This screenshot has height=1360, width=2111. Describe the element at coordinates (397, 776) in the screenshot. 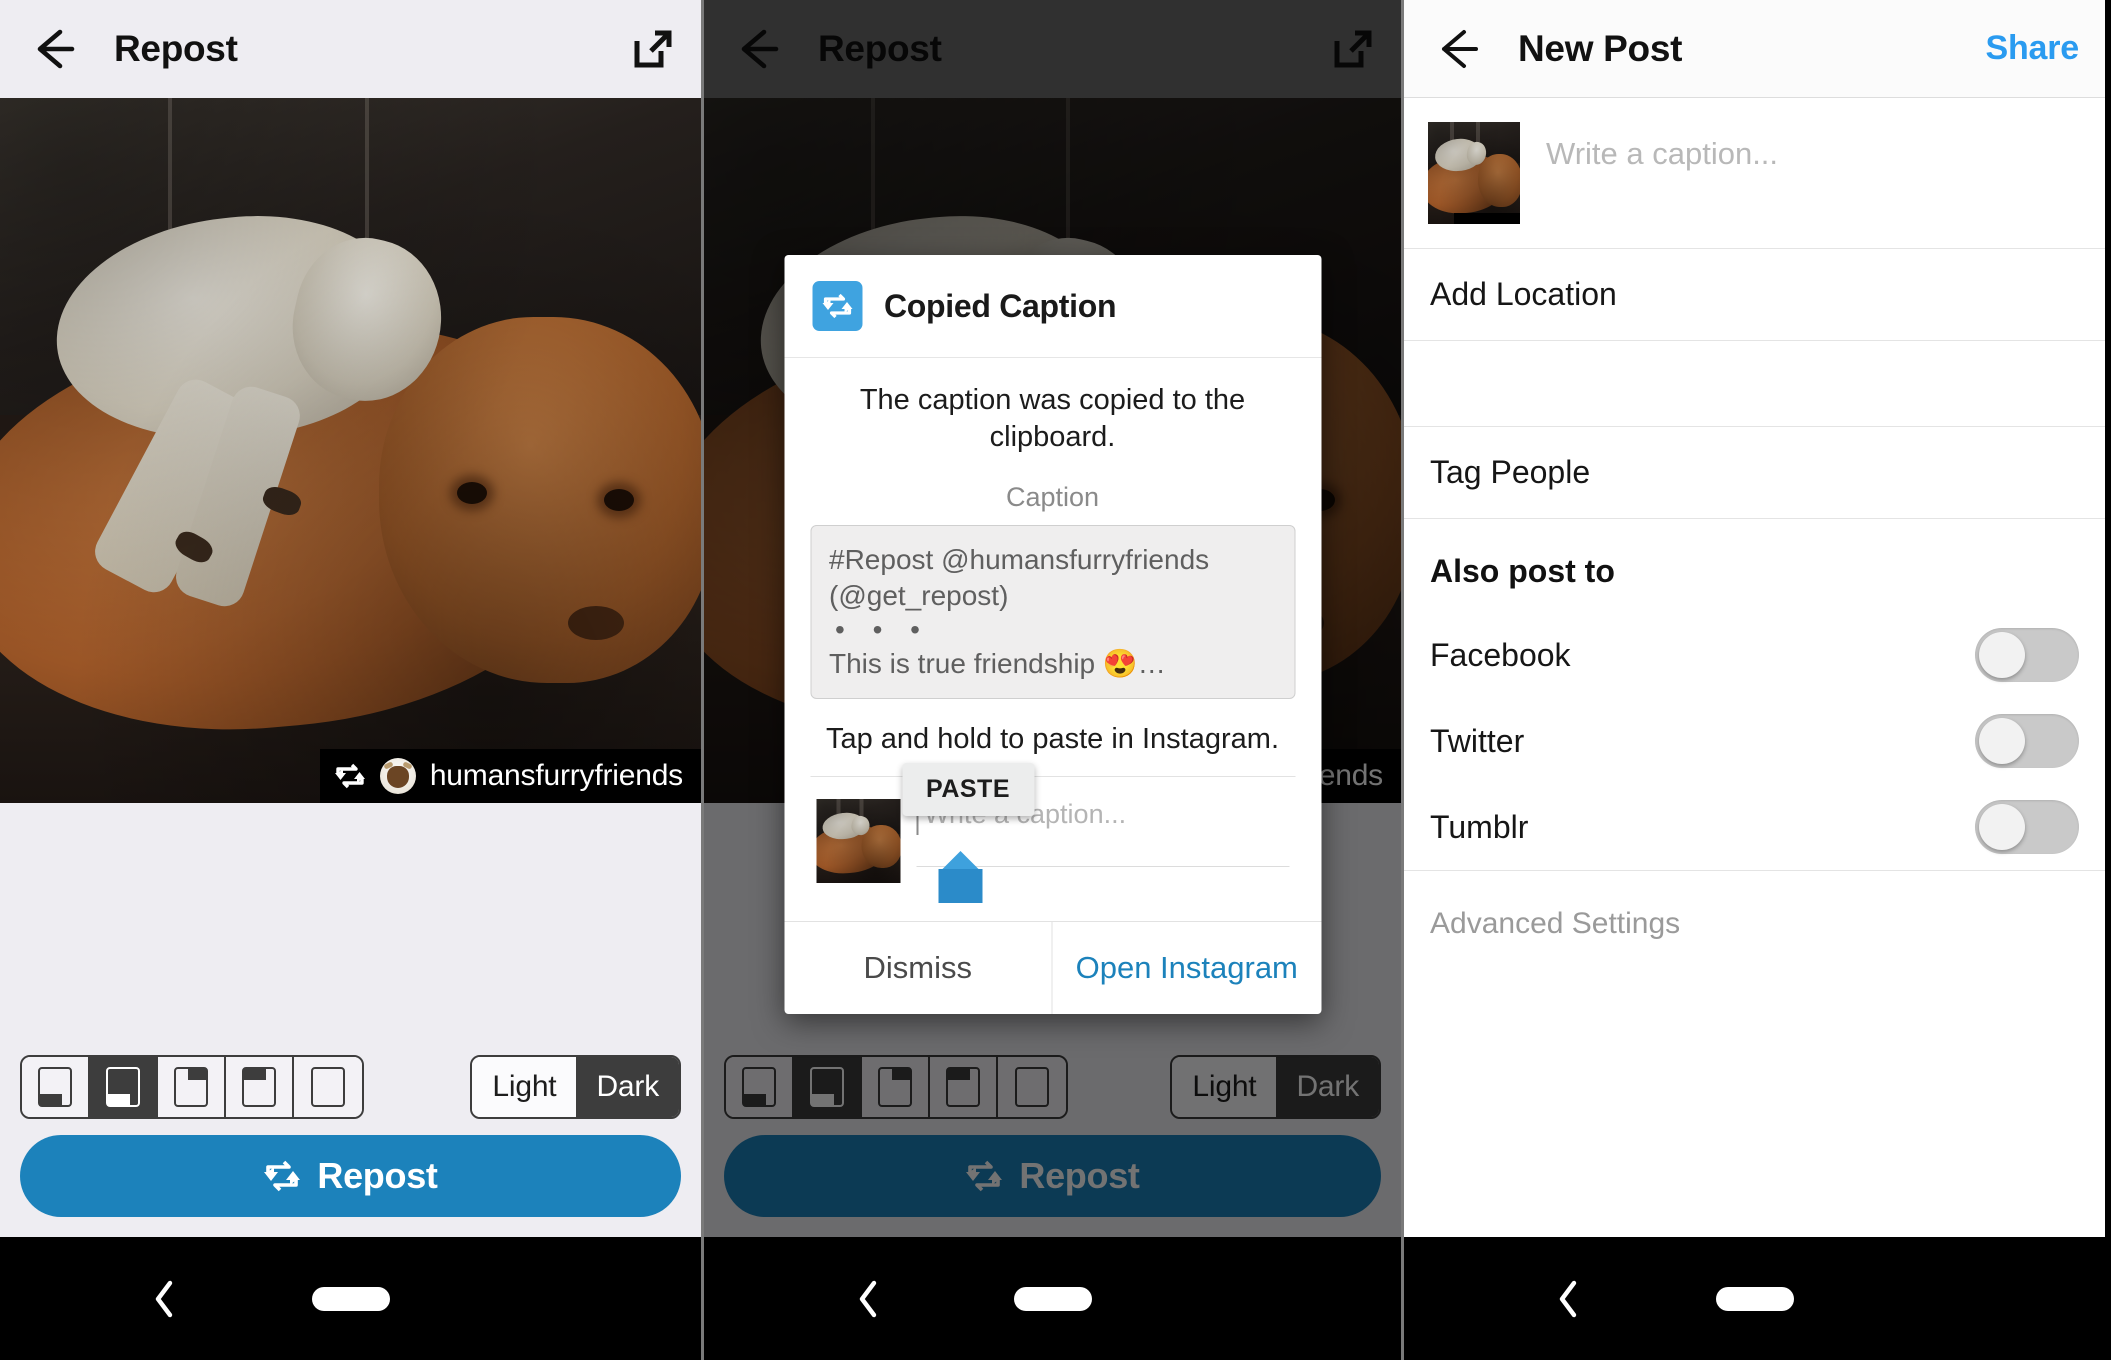

I see `user-avatar-icon` at that location.